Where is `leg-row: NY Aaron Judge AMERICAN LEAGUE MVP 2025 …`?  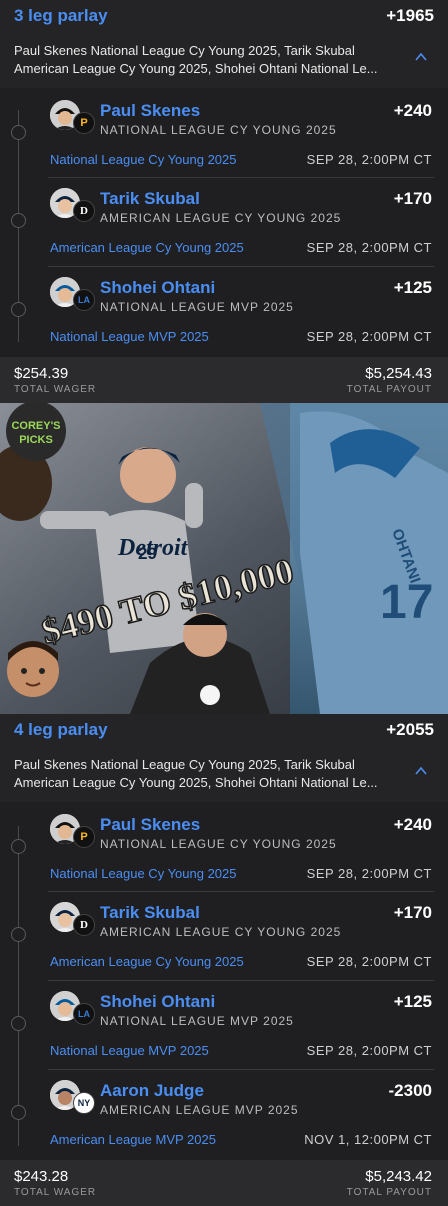
leg-row: NY Aaron Judge AMERICAN LEAGUE MVP 2025 … is located at coordinates (224, 1114).